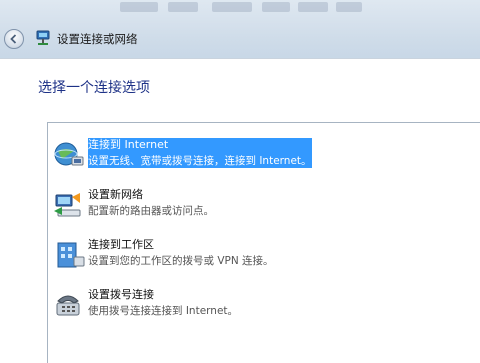  What do you see at coordinates (68, 305) in the screenshot?
I see `dialup-phone-icon` at bounding box center [68, 305].